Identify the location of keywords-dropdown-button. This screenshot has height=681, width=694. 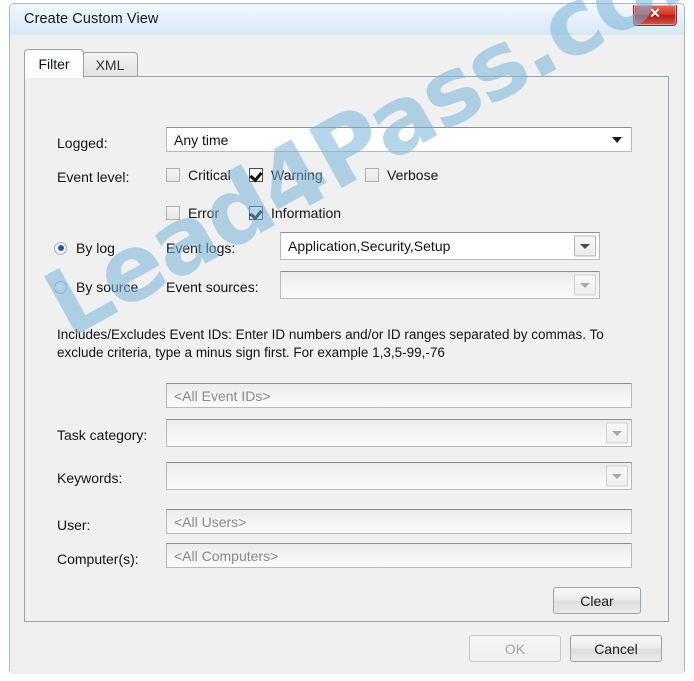
(617, 476).